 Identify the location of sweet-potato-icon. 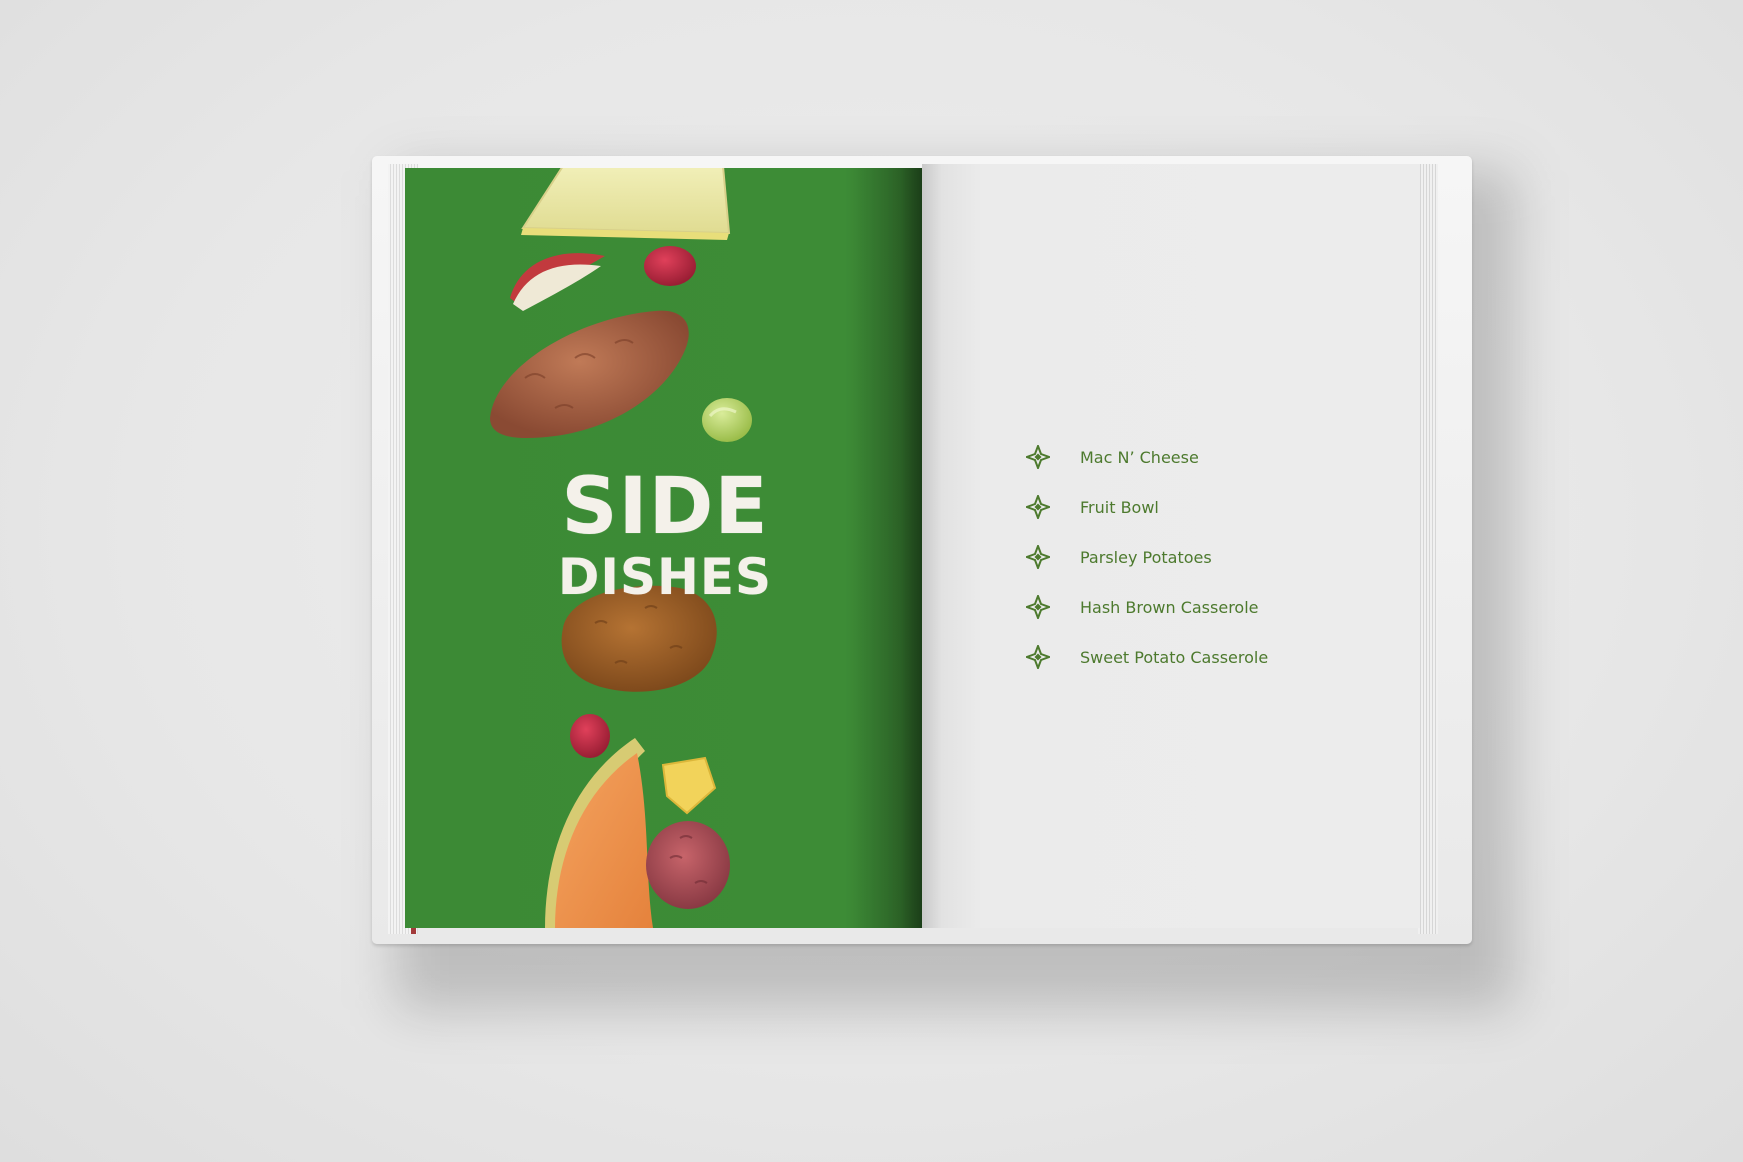
(589, 374).